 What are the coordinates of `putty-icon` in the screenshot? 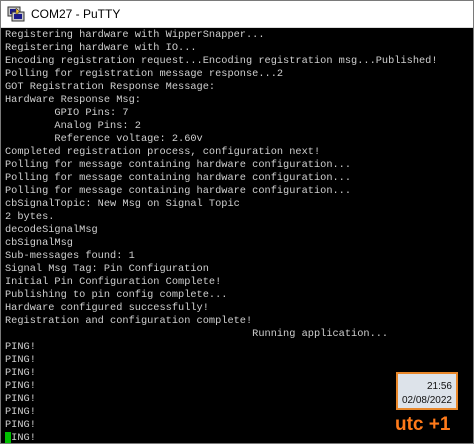 It's located at (16, 14).